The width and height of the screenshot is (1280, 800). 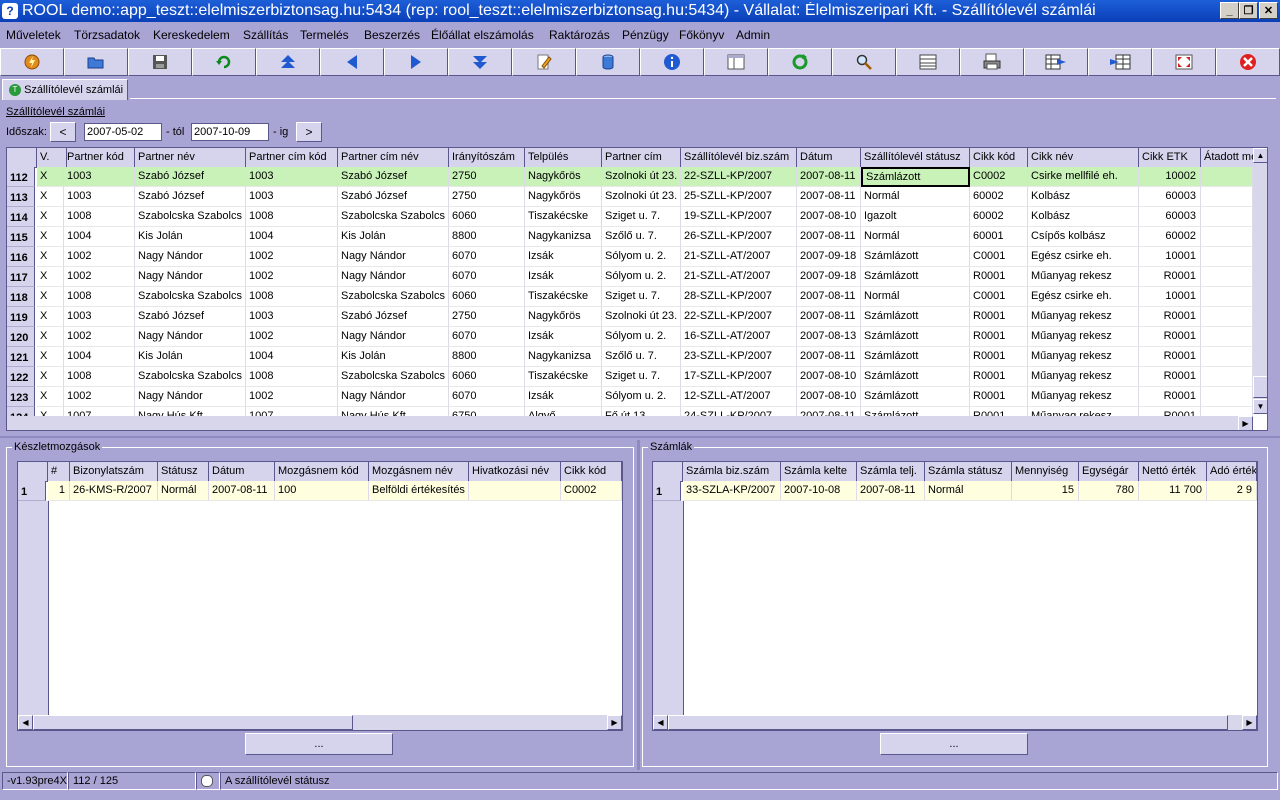 I want to click on last-record-button, so click(x=480, y=62).